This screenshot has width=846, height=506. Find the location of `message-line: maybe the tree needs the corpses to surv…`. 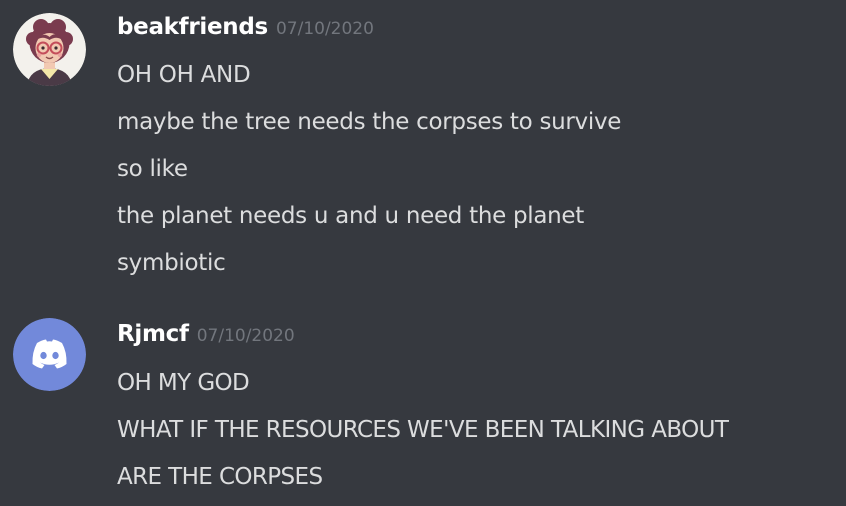

message-line: maybe the tree needs the corpses to surv… is located at coordinates (369, 122).